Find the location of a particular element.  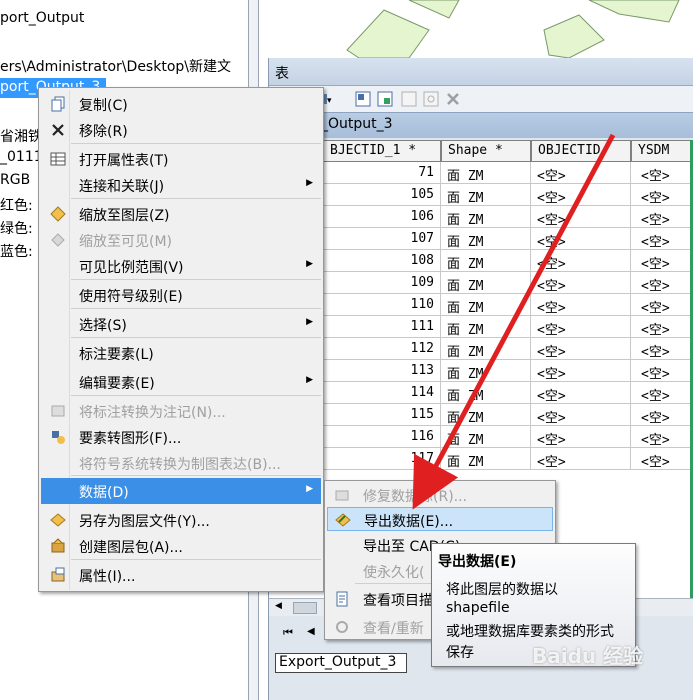

table-row: 117 面 ZM <空> <空> is located at coordinates (481, 459).